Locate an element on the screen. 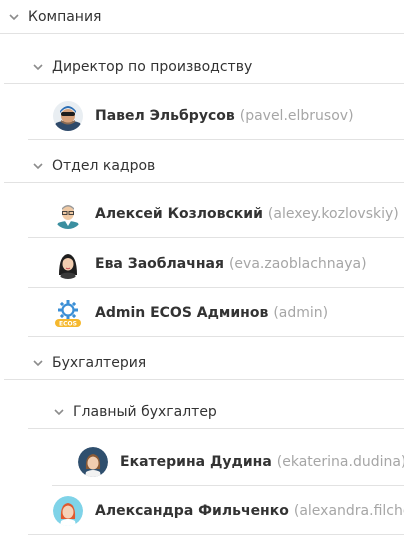 This screenshot has width=404, height=540. tree-user-eva: Ева Заоблачная (eva.zaoblachnaya) is located at coordinates (216, 264).